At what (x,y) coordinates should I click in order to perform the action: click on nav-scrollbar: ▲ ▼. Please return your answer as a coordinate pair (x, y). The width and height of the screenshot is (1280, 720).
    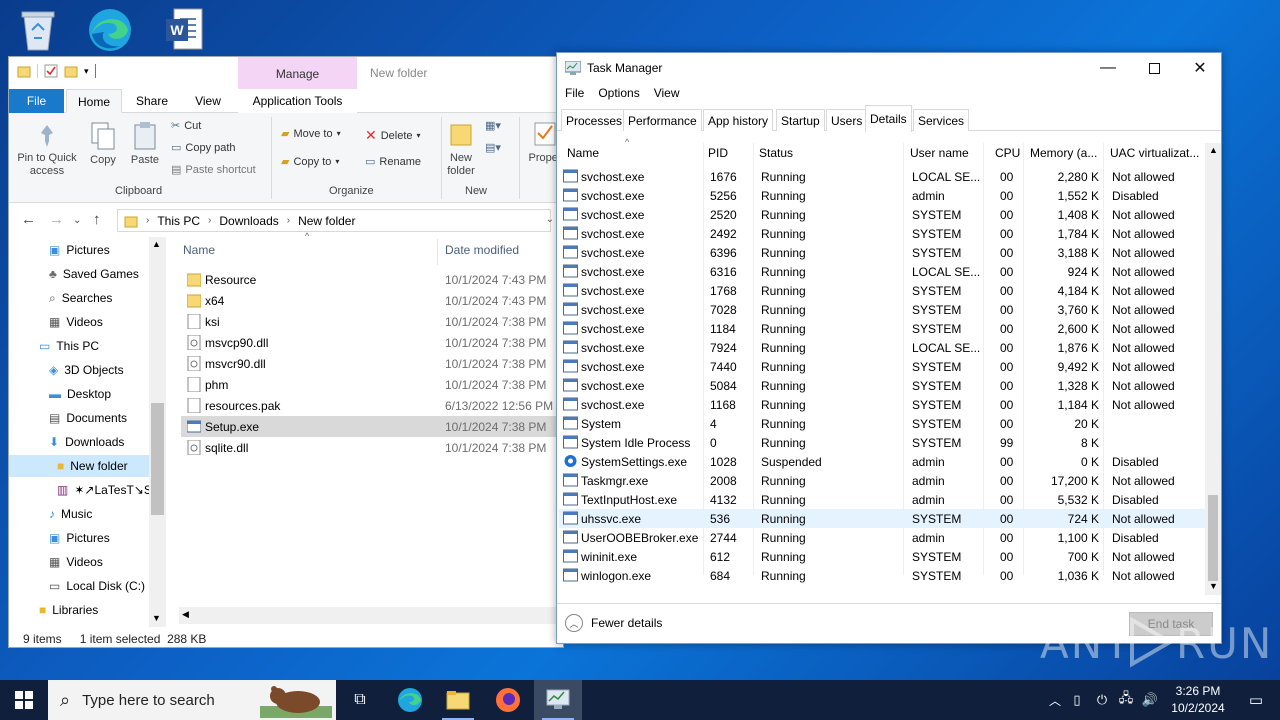
    Looking at the image, I should click on (157, 432).